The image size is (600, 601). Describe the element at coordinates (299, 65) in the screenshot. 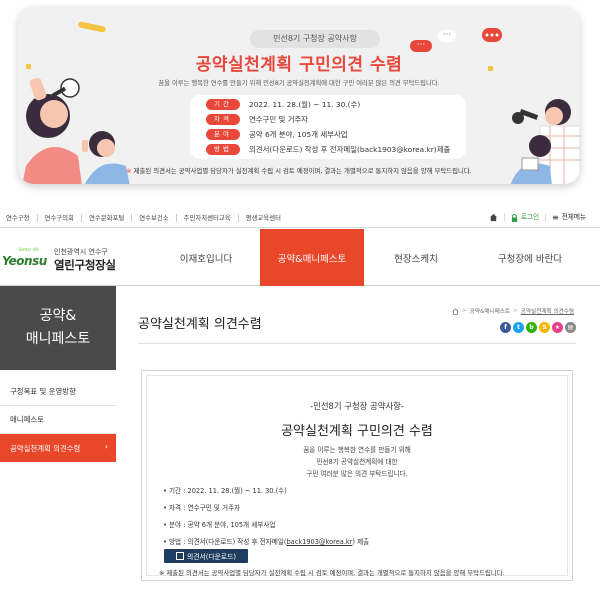

I see `banner-title: 공약실천계획 구민의견 수렴` at that location.